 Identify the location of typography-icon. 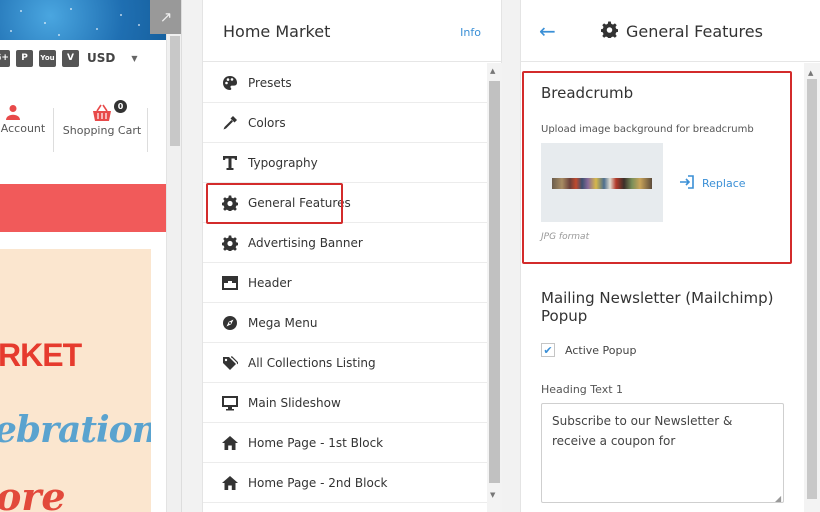
(230, 163).